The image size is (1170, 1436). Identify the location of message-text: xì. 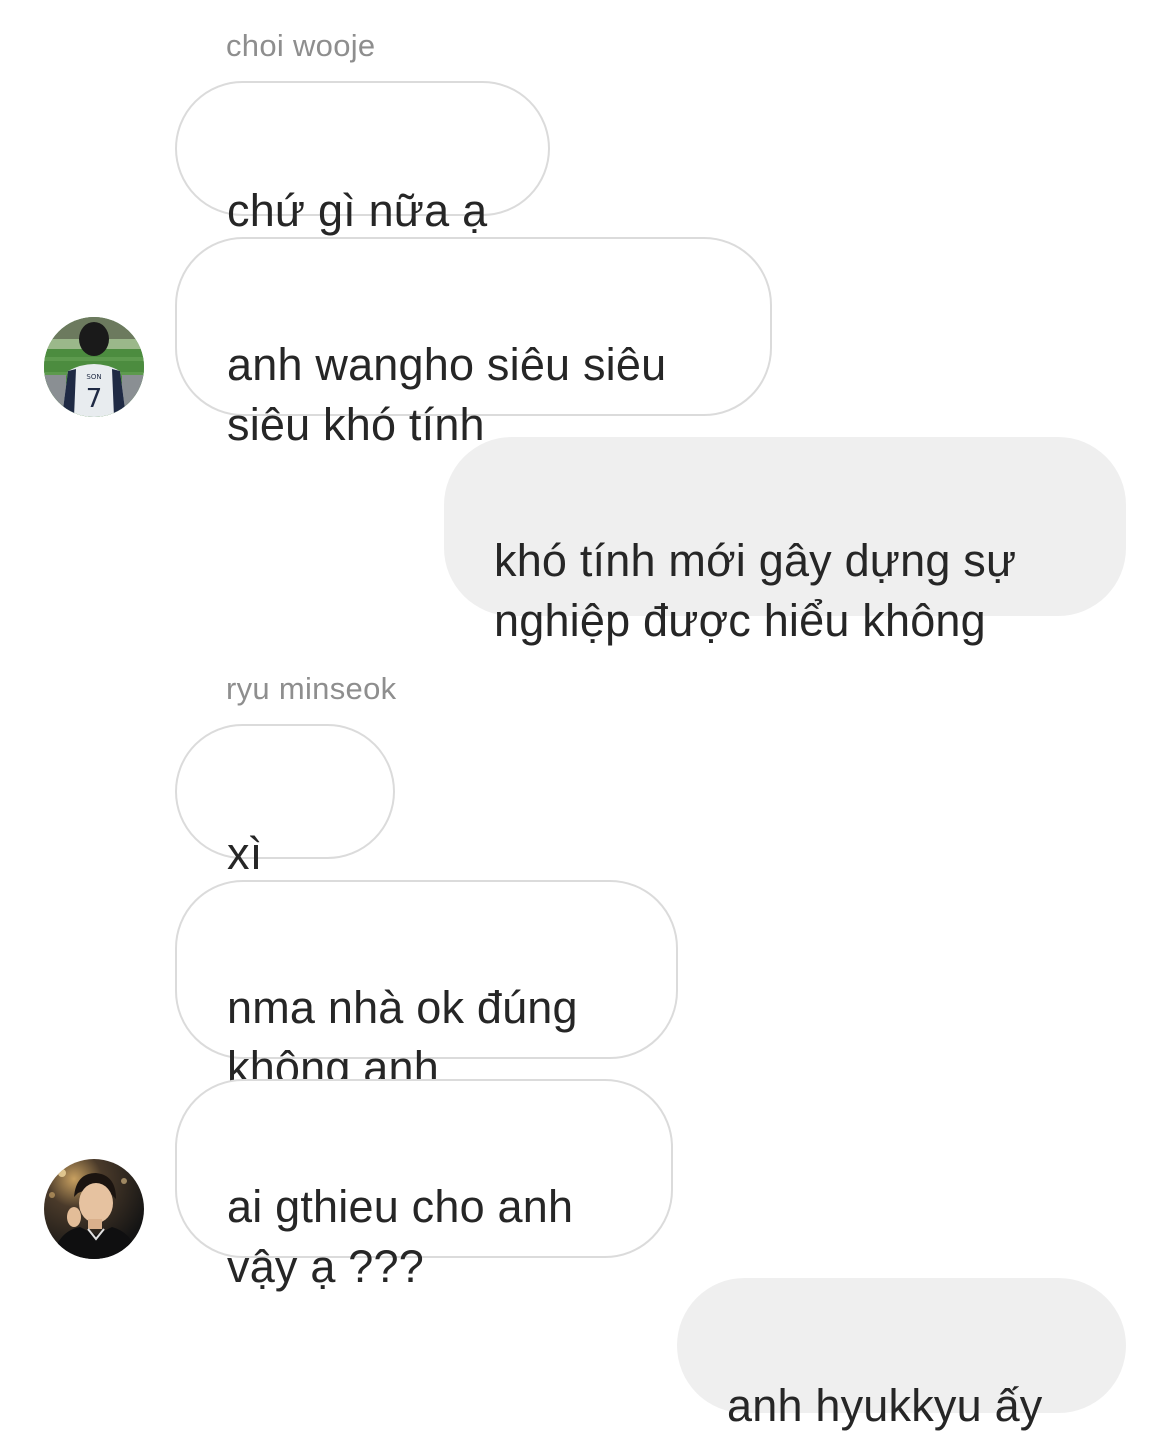
(245, 853).